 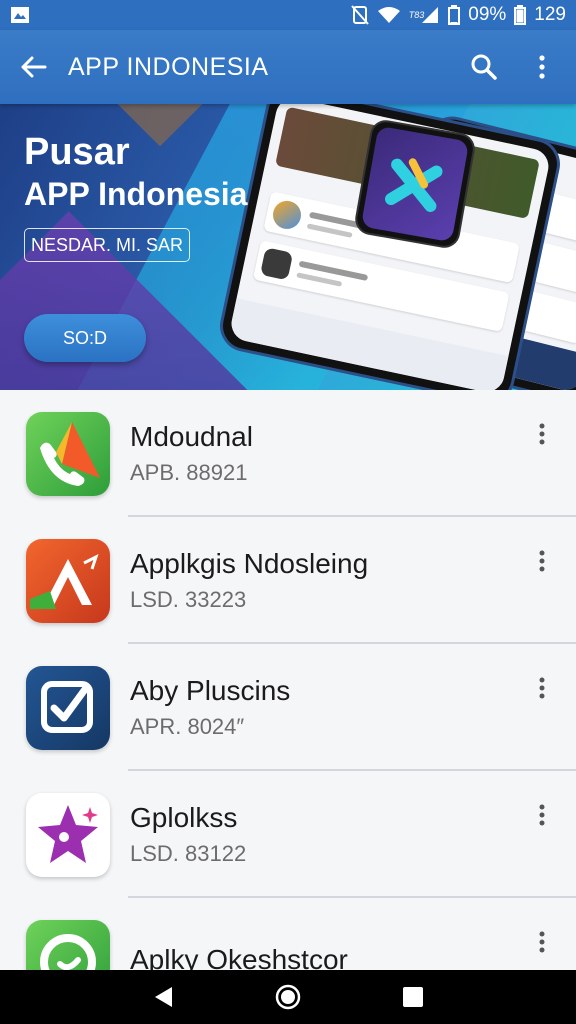 I want to click on recents-square-icon, so click(x=413, y=997).